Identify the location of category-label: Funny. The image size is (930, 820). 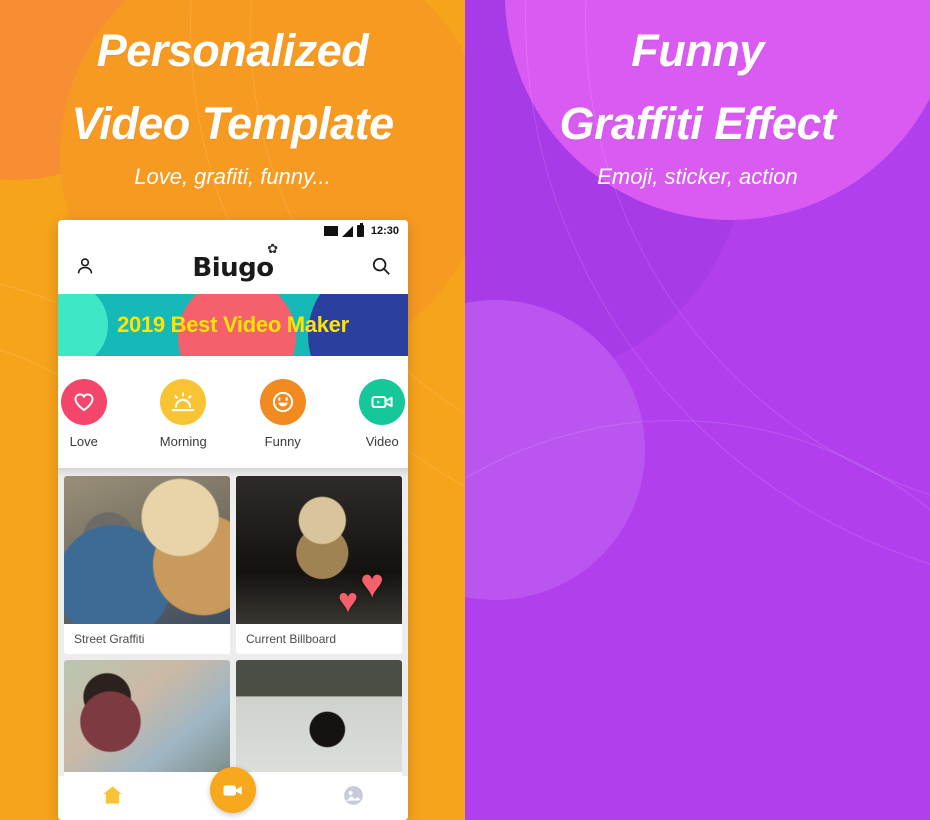
(282, 441).